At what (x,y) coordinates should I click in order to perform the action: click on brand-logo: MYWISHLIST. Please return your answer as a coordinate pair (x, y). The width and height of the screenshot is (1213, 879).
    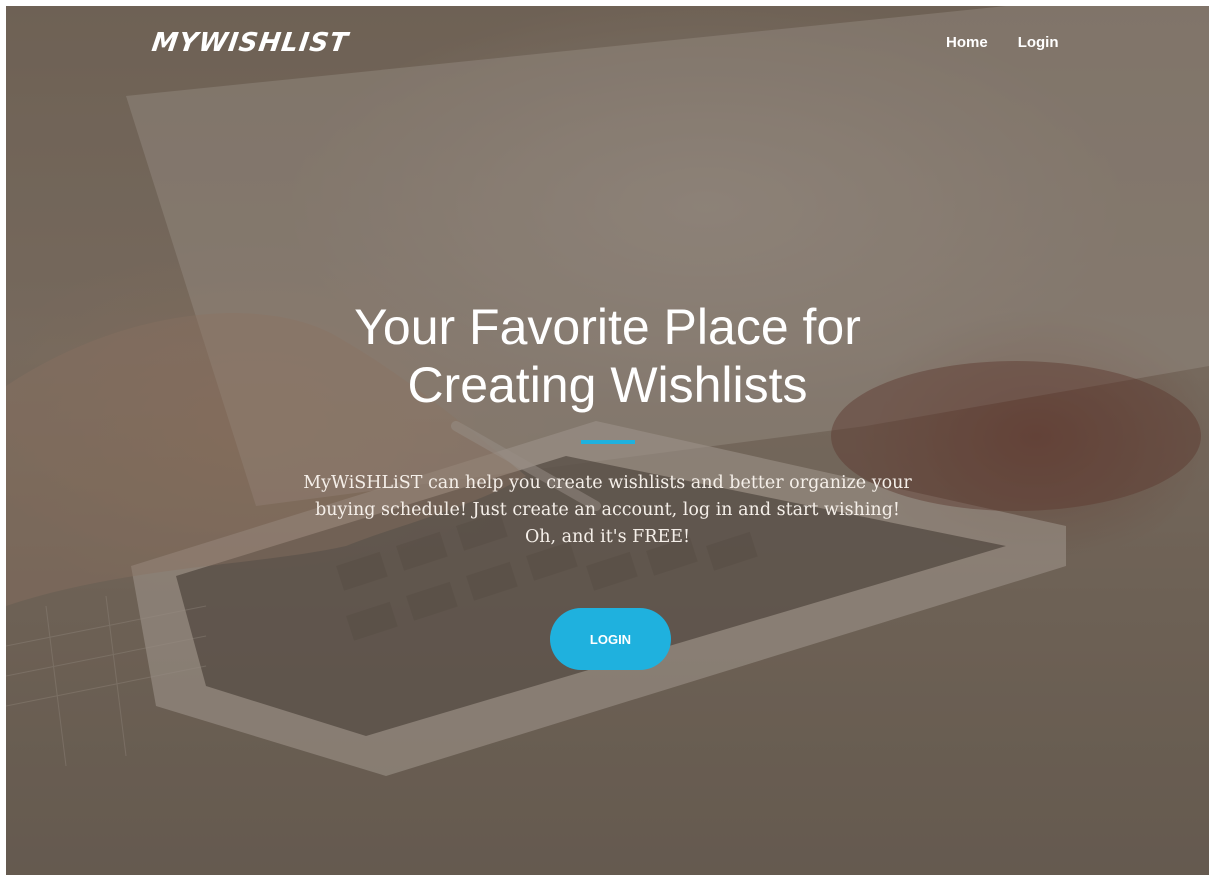
    Looking at the image, I should click on (250, 43).